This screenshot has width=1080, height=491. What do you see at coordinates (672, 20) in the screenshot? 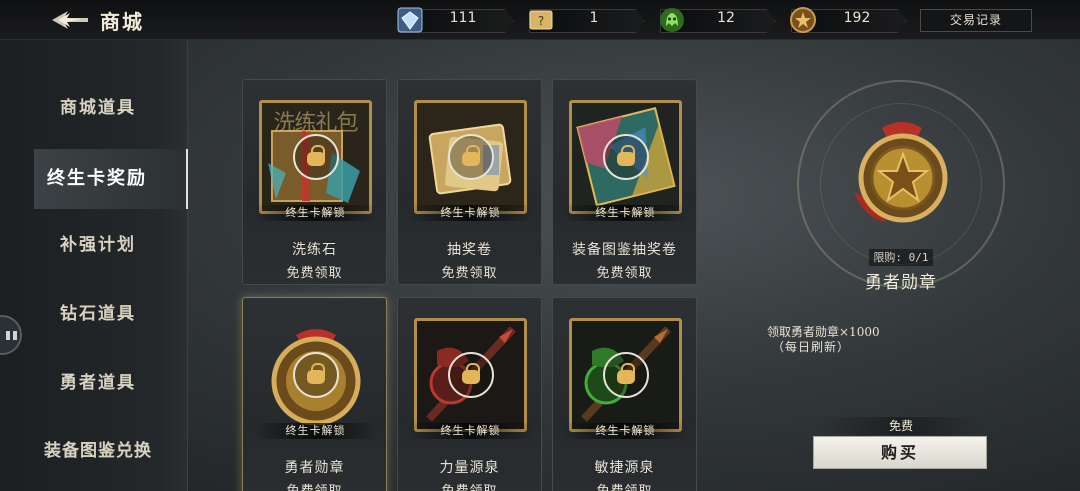
I see `green-spirit-icon` at bounding box center [672, 20].